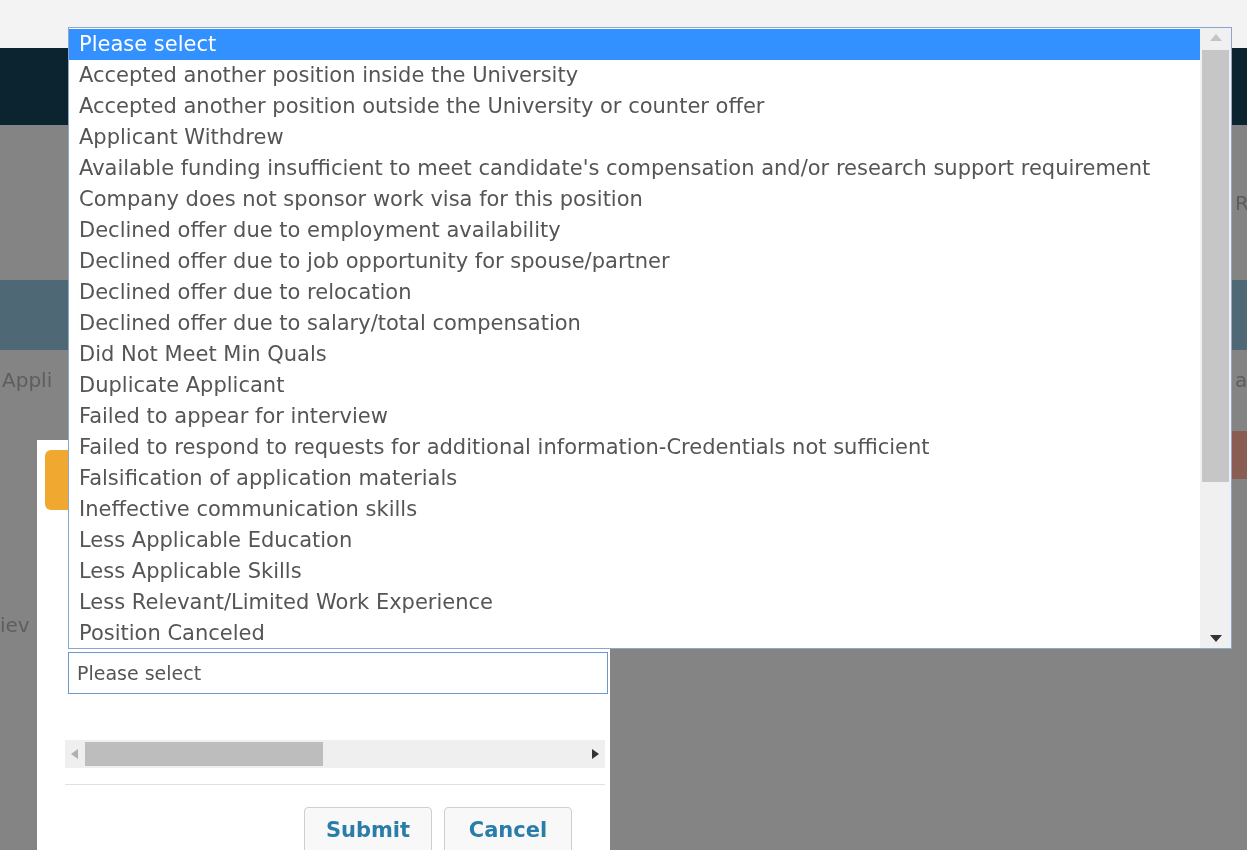 The height and width of the screenshot is (850, 1247). What do you see at coordinates (335, 754) in the screenshot?
I see `horizontal-scrollbar` at bounding box center [335, 754].